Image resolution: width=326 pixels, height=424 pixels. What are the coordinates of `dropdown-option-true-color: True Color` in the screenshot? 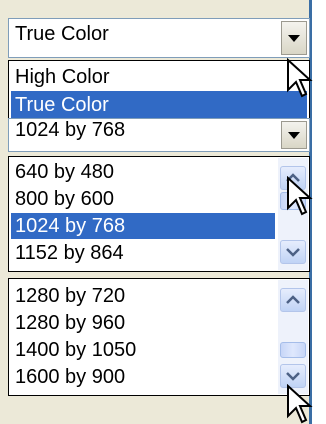 It's located at (159, 105).